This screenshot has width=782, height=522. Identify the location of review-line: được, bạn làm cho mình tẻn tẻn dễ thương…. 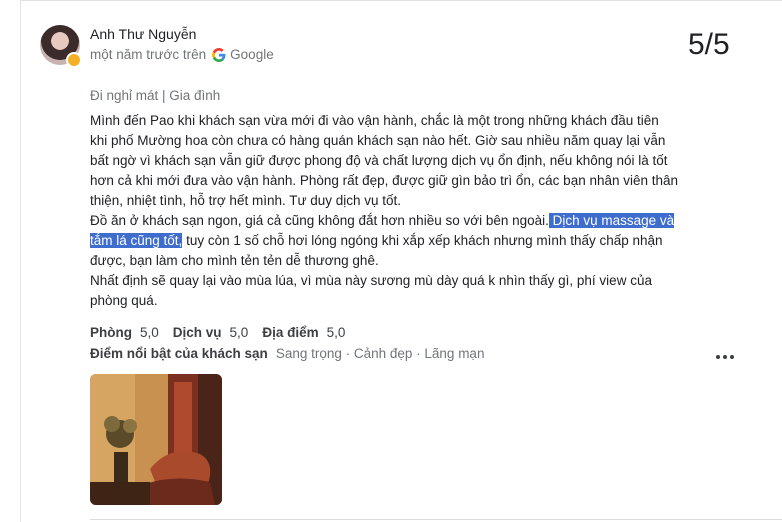
(234, 260).